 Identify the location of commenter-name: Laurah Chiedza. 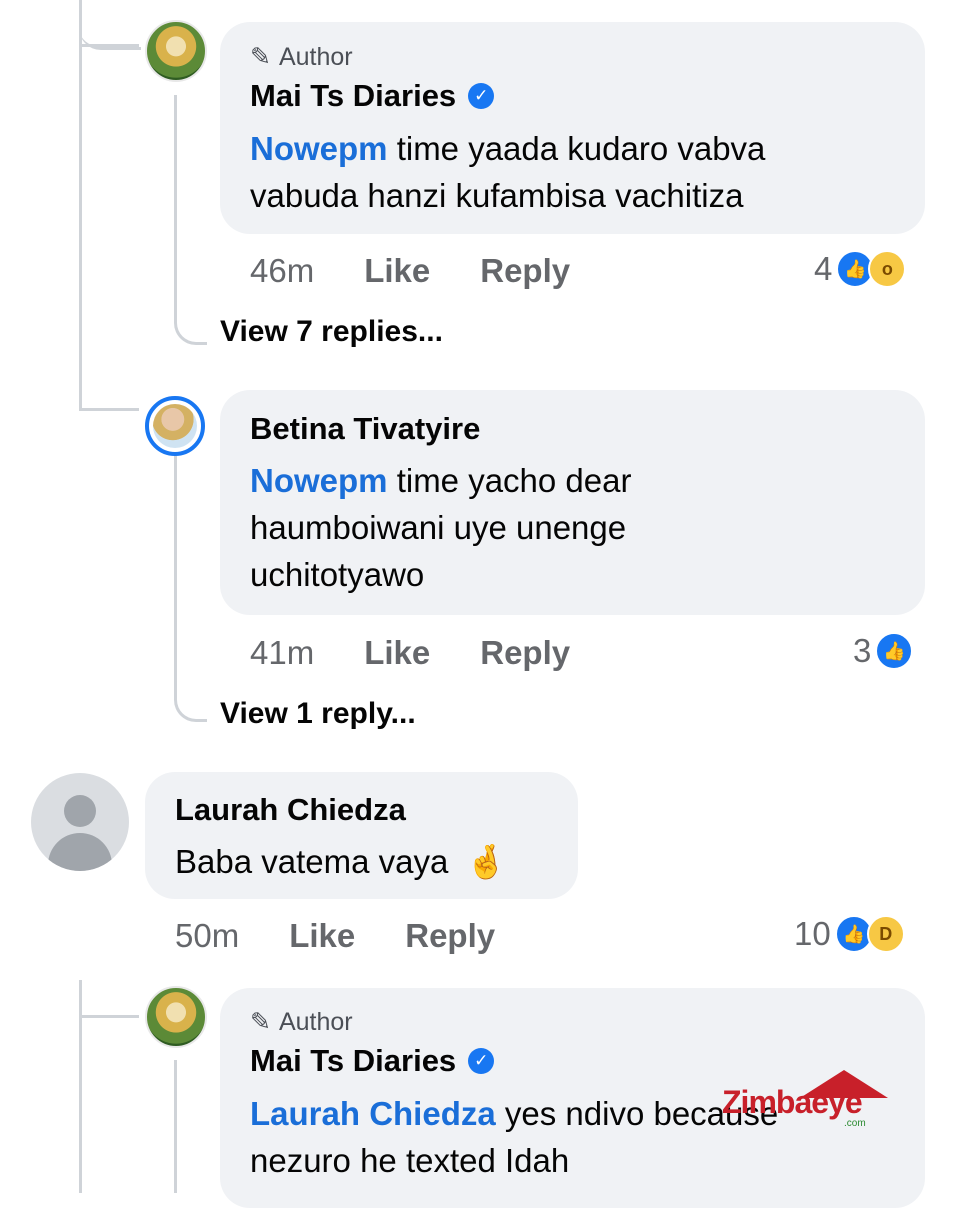
(290, 810).